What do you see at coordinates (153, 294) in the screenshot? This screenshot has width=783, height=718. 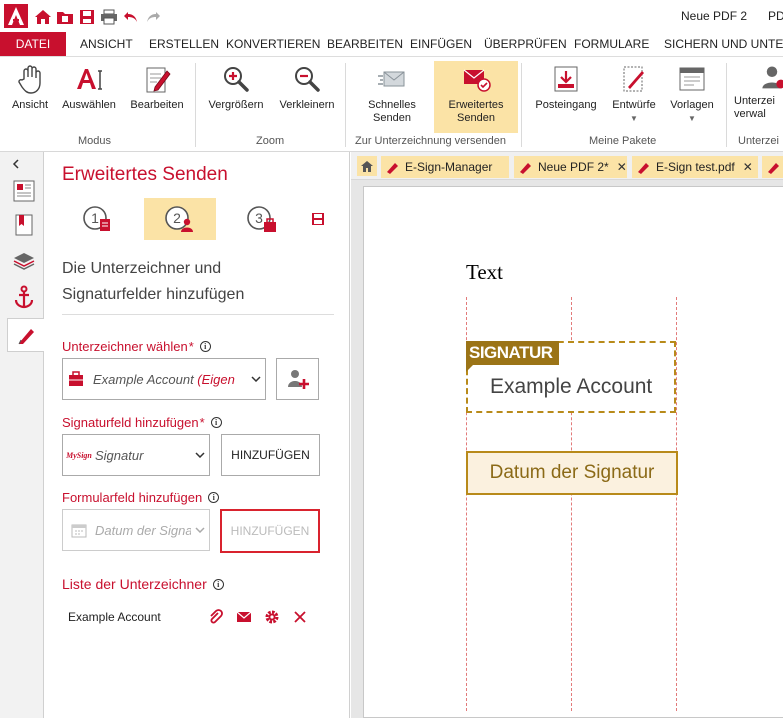 I see `step-description-line-2: Signaturfelder hinzufügen` at bounding box center [153, 294].